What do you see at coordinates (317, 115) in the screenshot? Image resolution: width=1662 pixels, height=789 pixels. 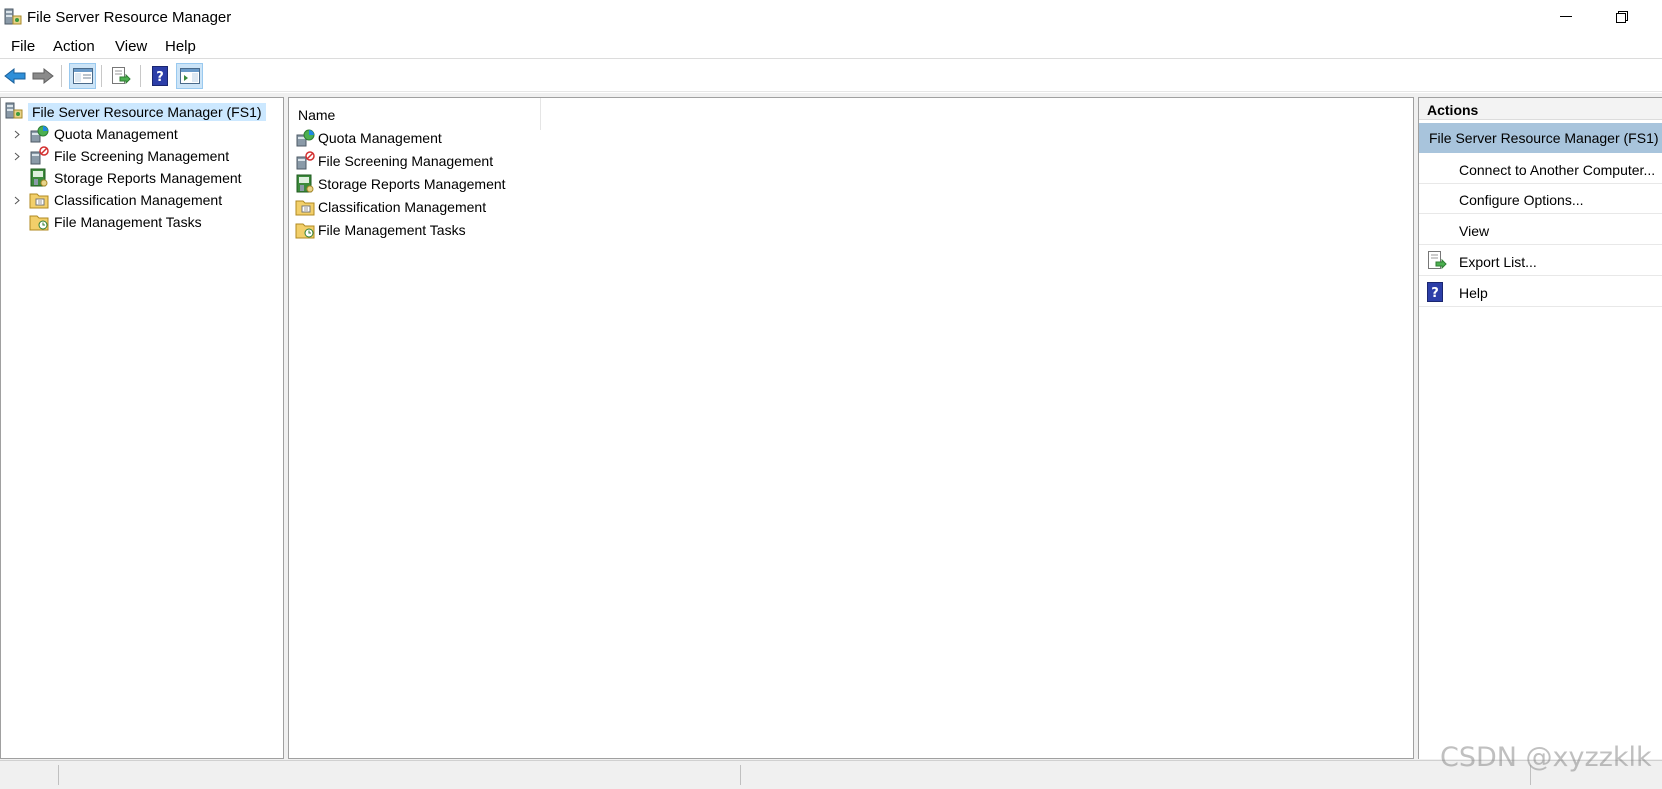 I see `column-header-label: Name` at bounding box center [317, 115].